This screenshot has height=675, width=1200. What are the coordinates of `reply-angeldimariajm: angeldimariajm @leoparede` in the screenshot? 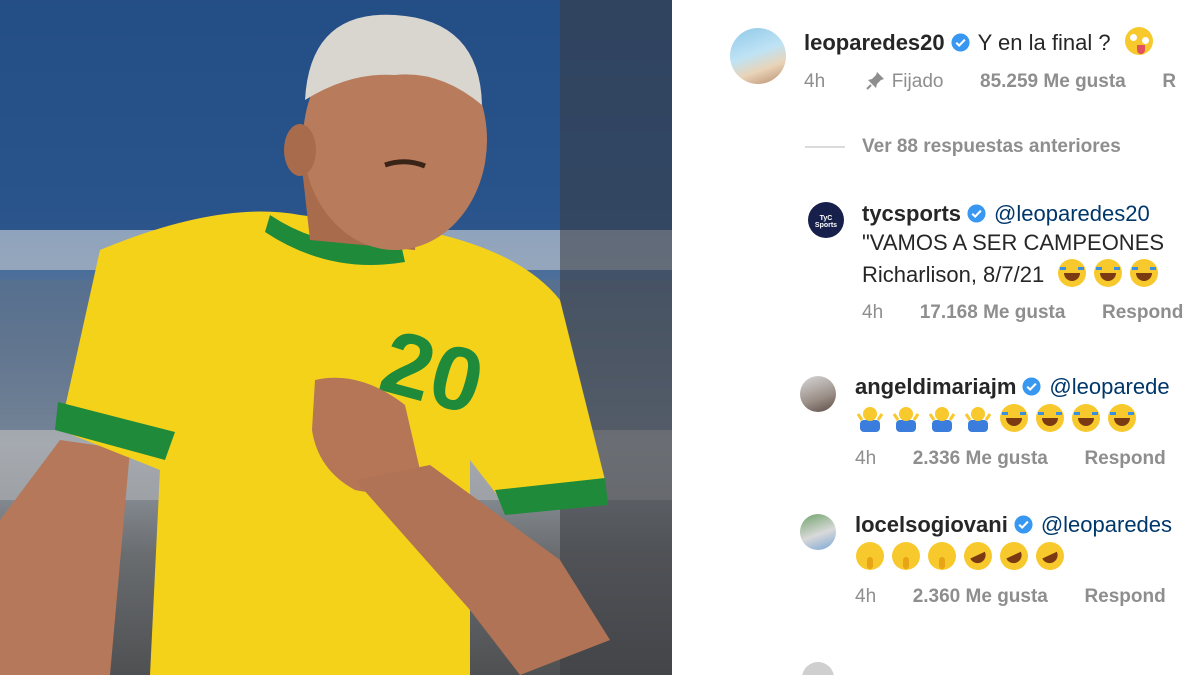 It's located at (1012, 387).